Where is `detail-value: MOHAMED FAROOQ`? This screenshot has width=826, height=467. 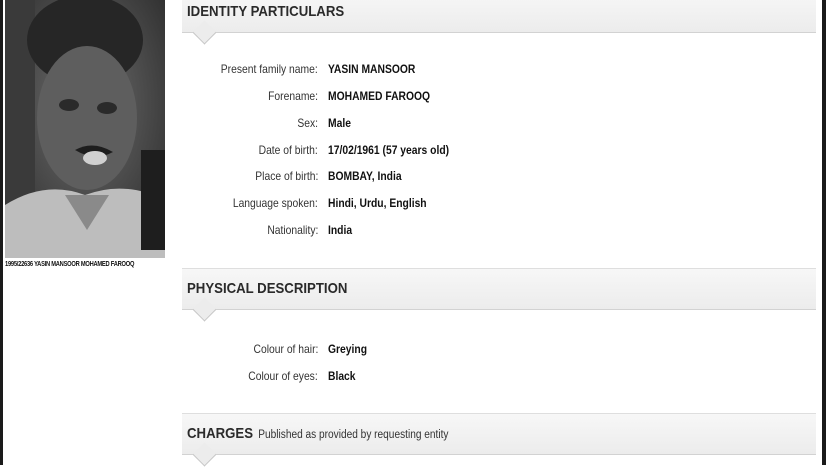 detail-value: MOHAMED FAROOQ is located at coordinates (379, 96).